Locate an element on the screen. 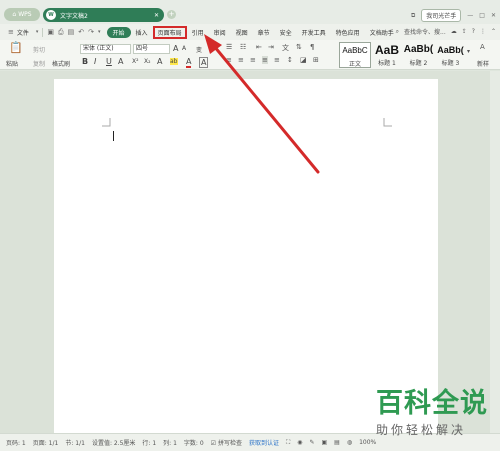  align-center-icon: ≡ is located at coordinates (241, 60).